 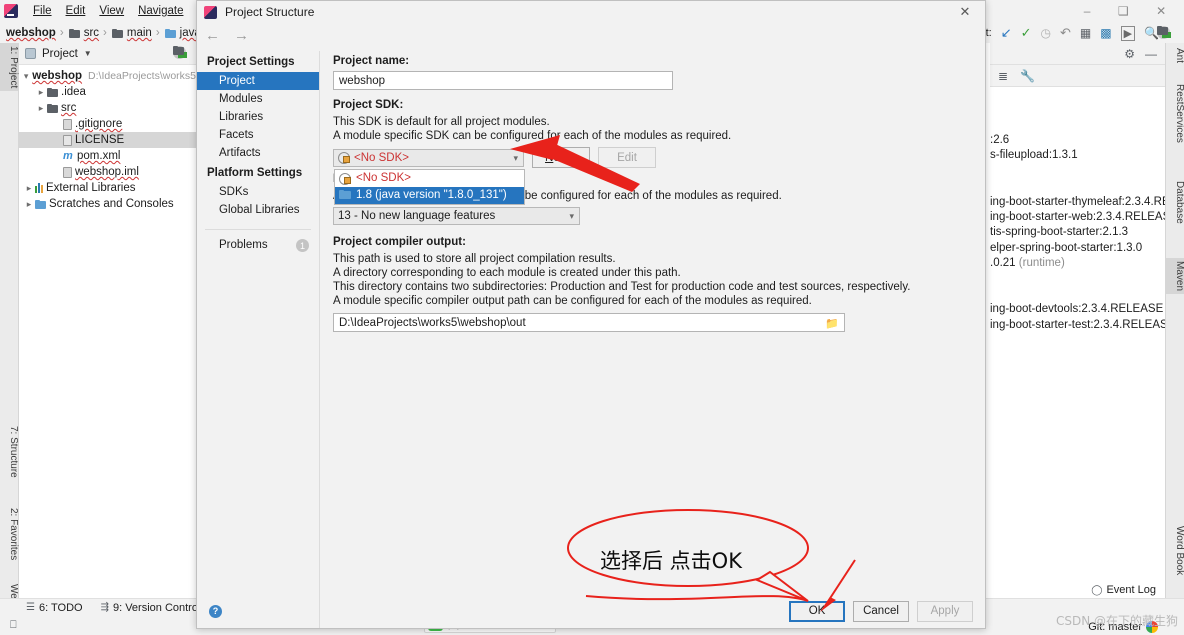 I want to click on sidebar-tab-project: 1: Project, so click(x=9, y=67).